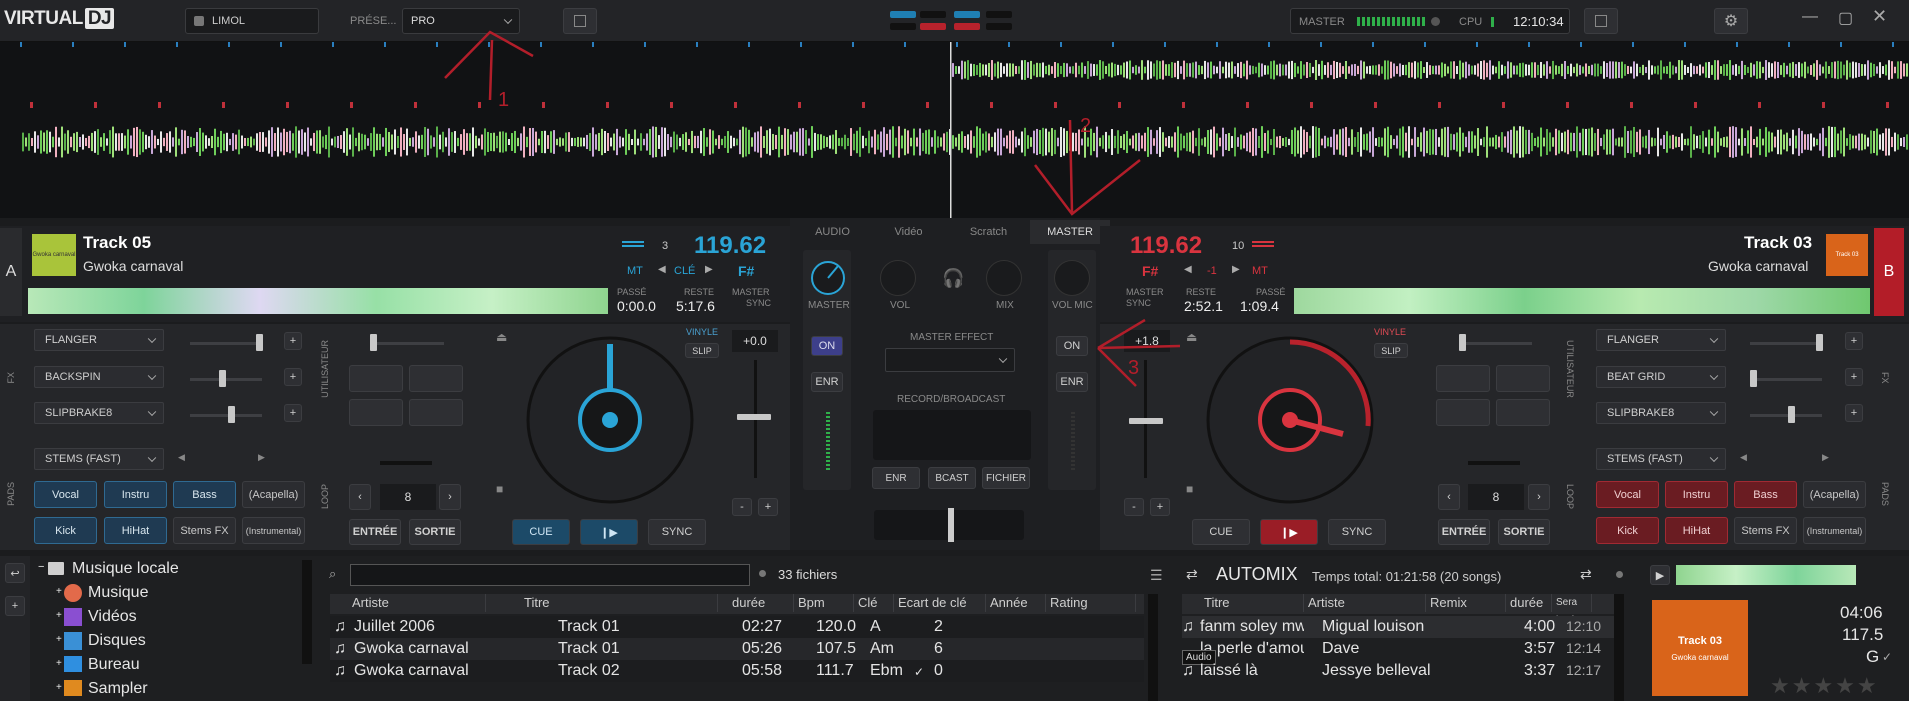 The height and width of the screenshot is (701, 1909). Describe the element at coordinates (768, 507) in the screenshot. I see `pitch-plus-button: +` at that location.